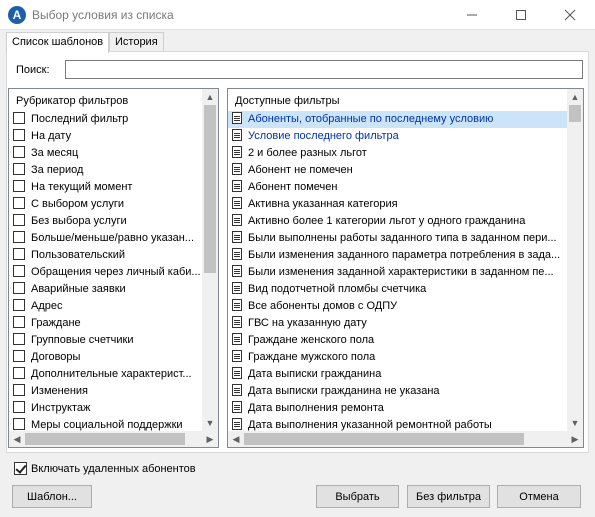  I want to click on maximize-icon, so click(521, 15).